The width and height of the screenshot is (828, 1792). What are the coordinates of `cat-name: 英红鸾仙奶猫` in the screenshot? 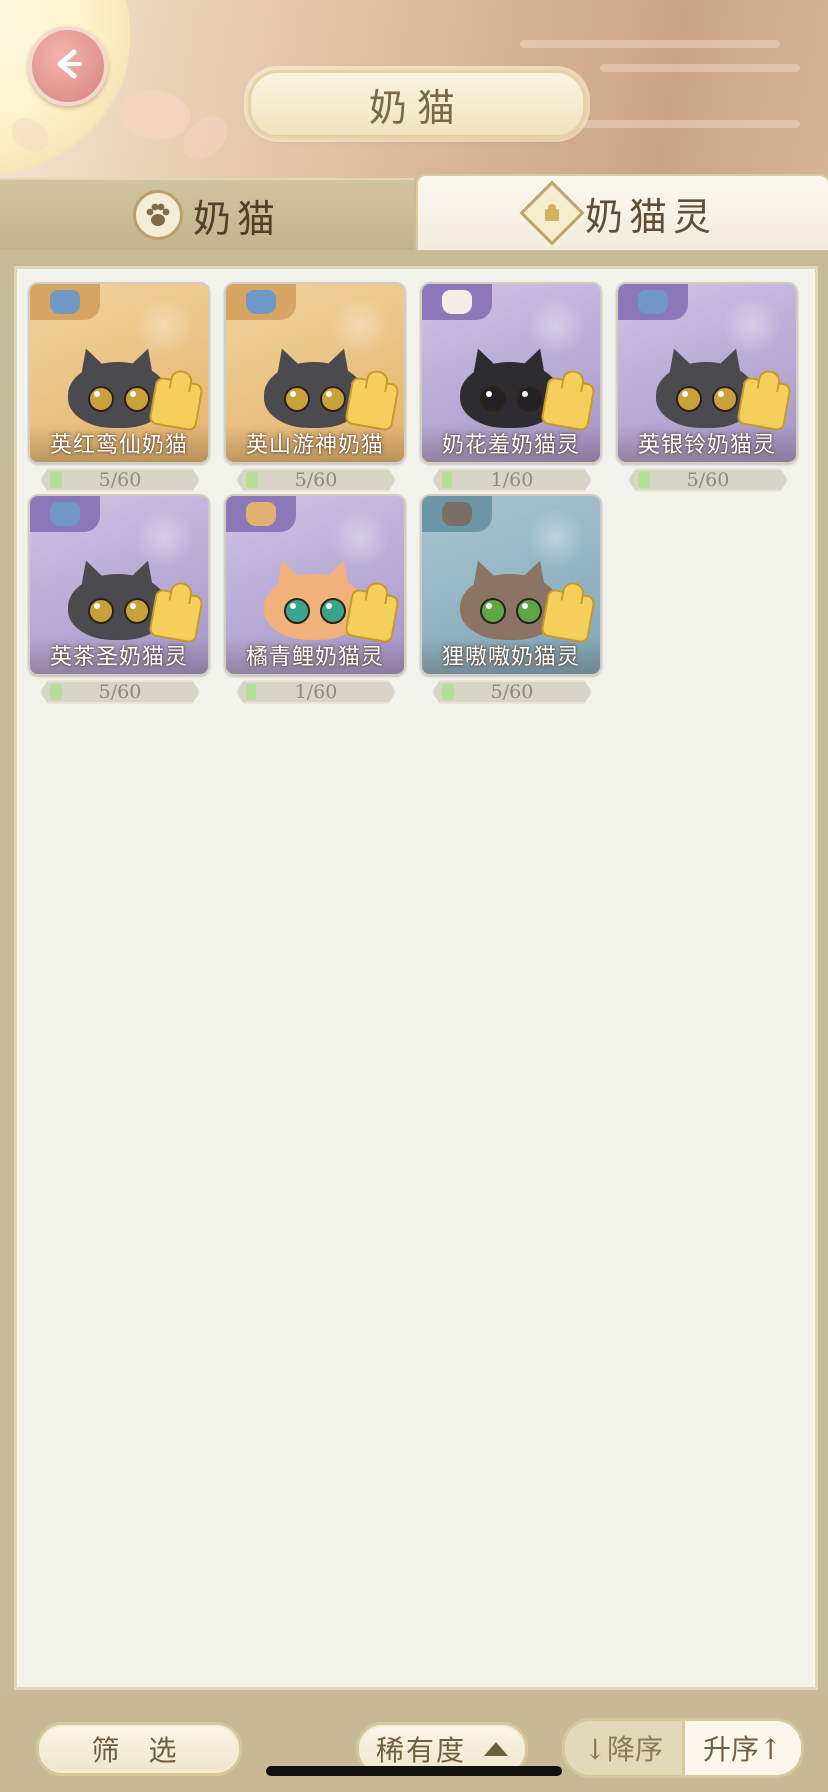 It's located at (119, 443).